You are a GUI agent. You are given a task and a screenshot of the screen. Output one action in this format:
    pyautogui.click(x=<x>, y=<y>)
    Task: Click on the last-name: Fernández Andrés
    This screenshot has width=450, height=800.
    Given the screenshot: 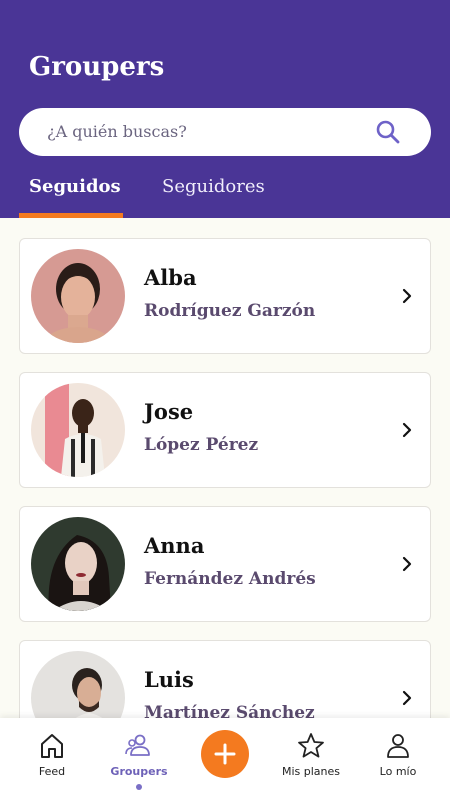 What is the action you would take?
    pyautogui.click(x=230, y=579)
    